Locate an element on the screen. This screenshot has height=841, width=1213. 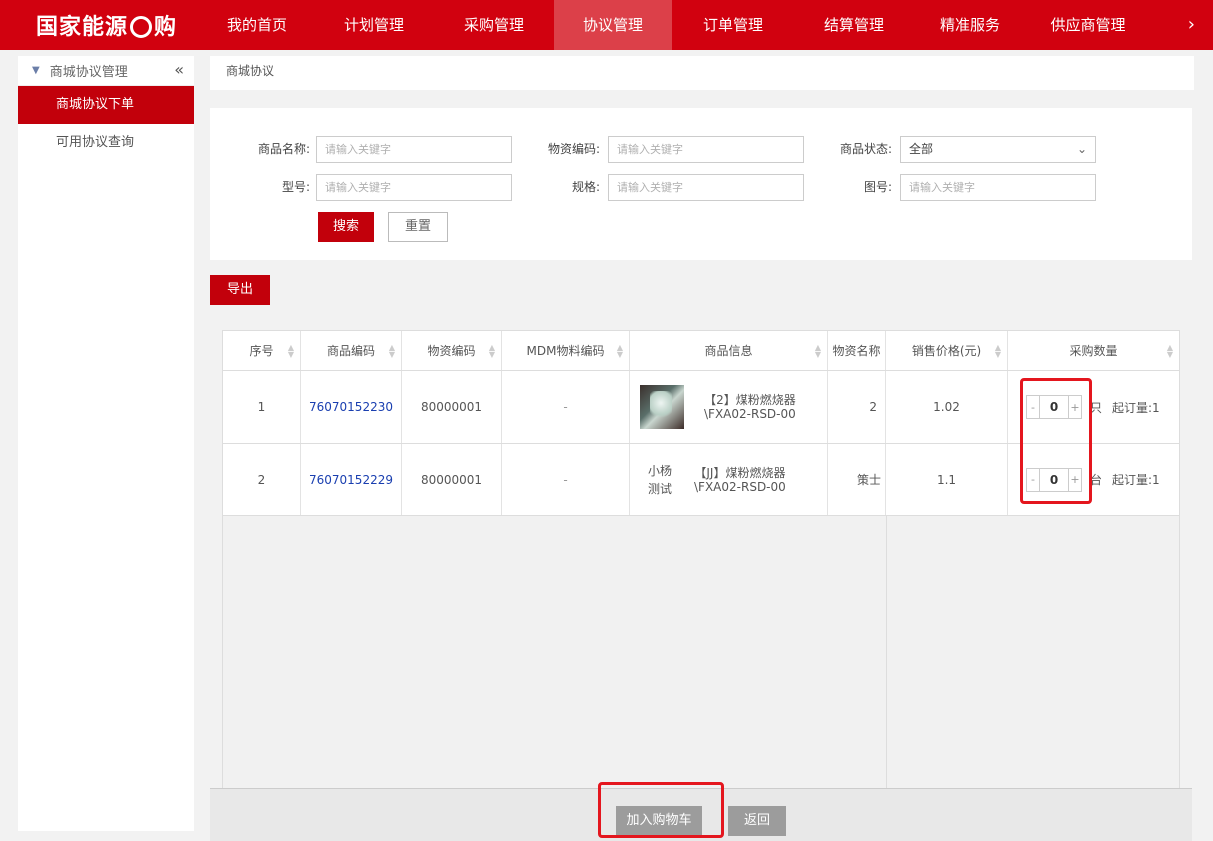
column-header-label: 采购数量 is located at coordinates (1093, 351).